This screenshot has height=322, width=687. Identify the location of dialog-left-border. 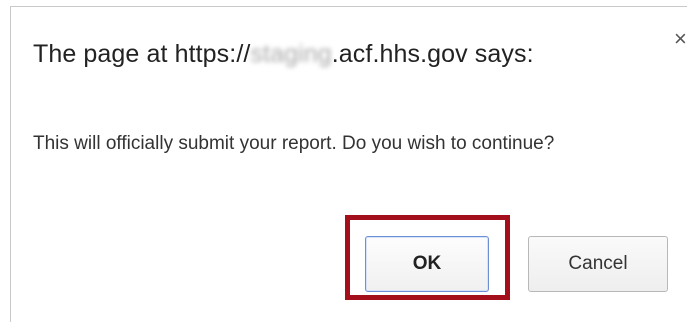
(10, 164).